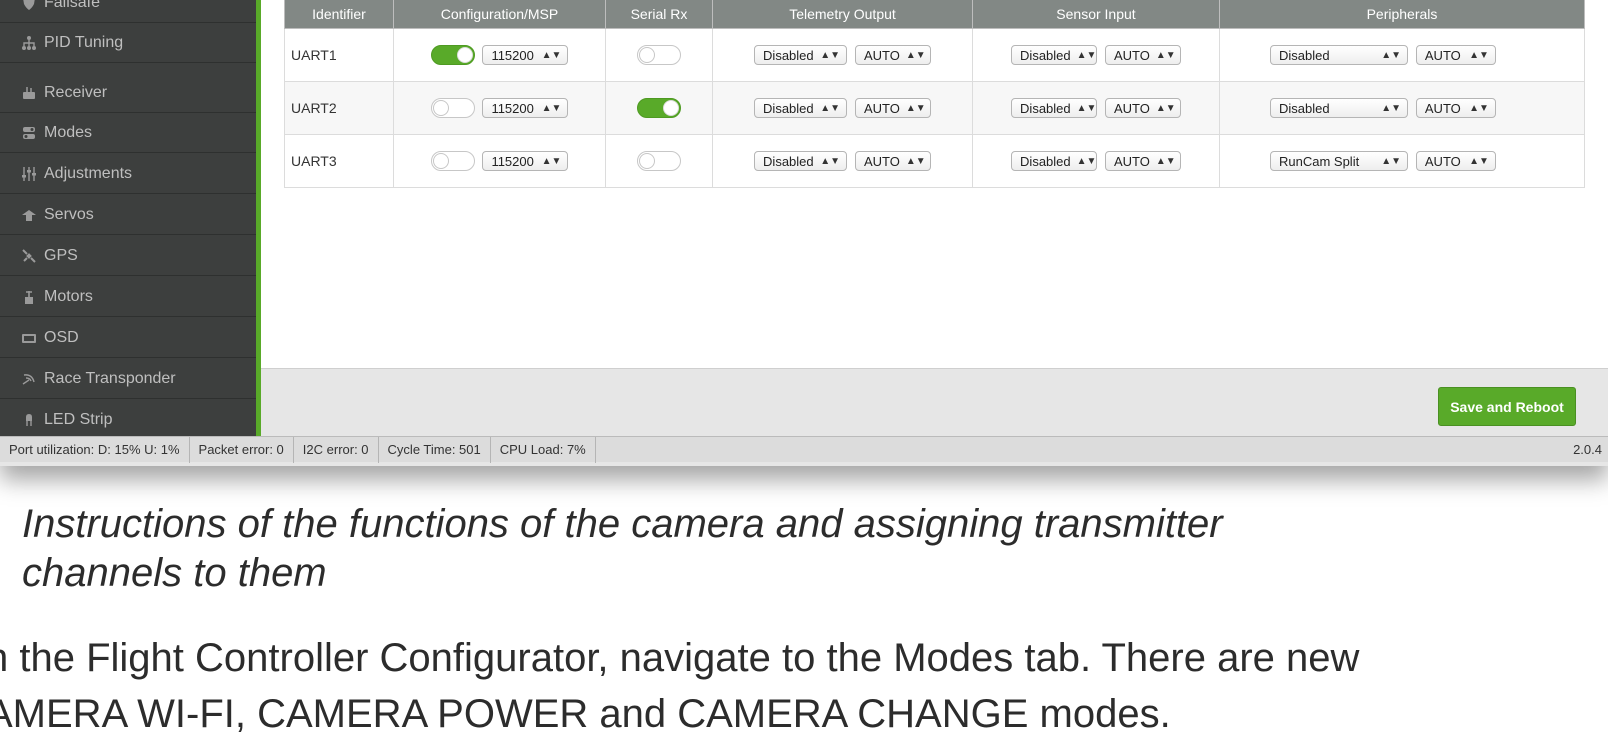 The width and height of the screenshot is (1608, 742). What do you see at coordinates (78, 419) in the screenshot?
I see `sidebar-item-label: LED Strip` at bounding box center [78, 419].